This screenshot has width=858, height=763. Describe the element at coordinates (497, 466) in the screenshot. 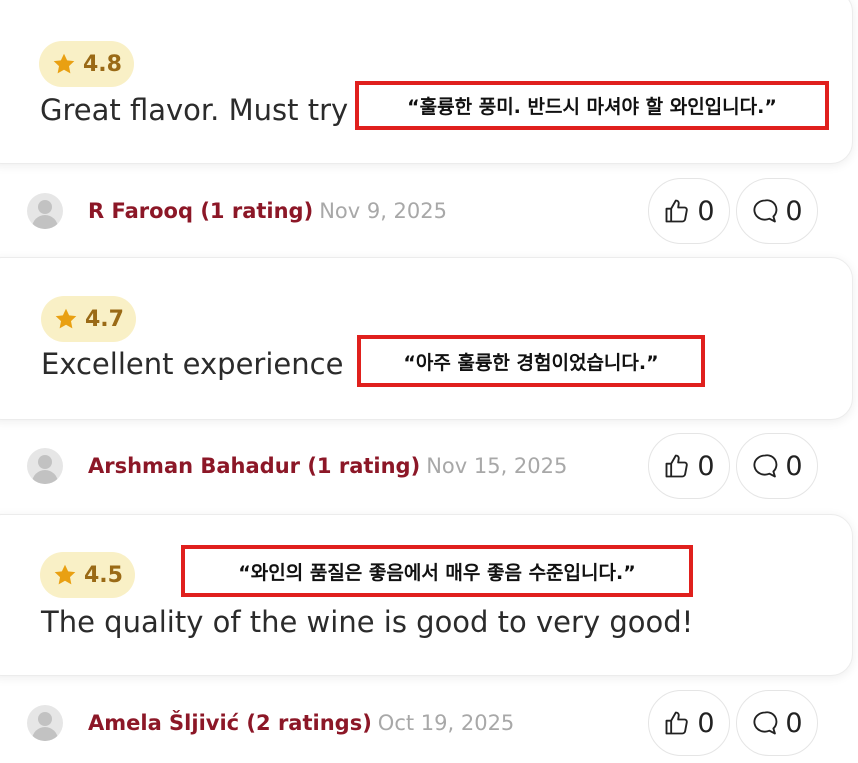

I see `review-date: Nov 15, 2025` at that location.